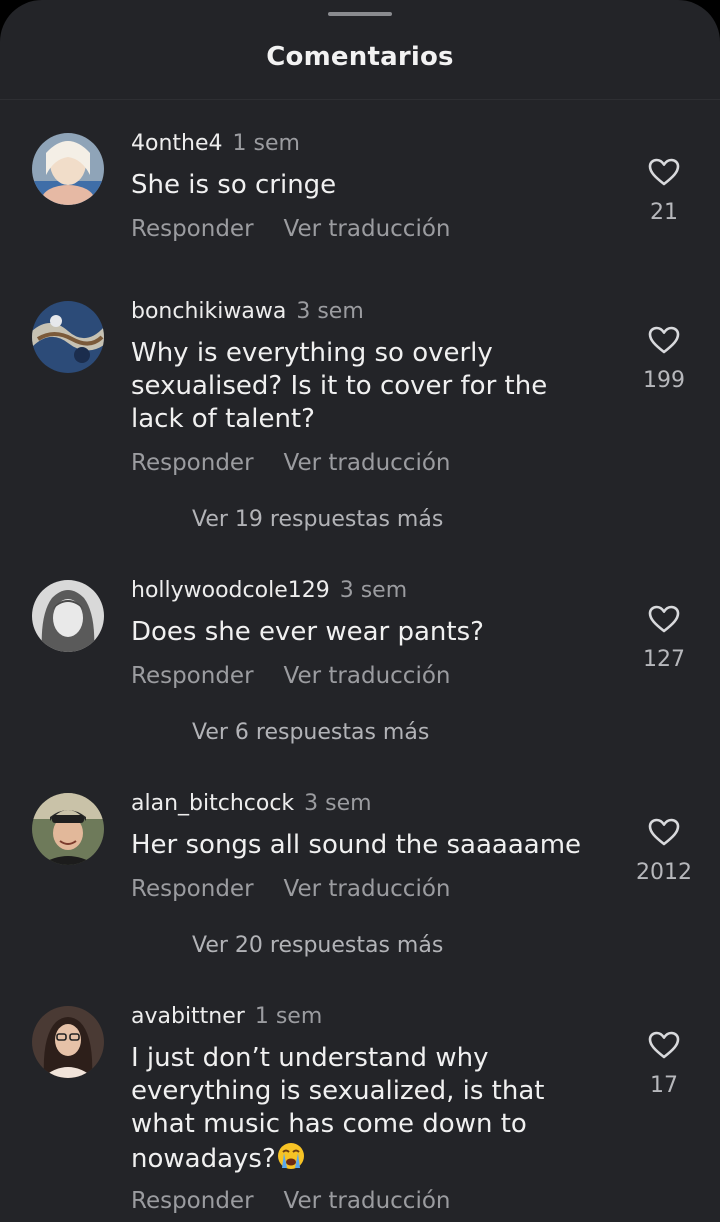 Image resolution: width=720 pixels, height=1222 pixels. What do you see at coordinates (366, 185) in the screenshot?
I see `comment-text: She is so cringe` at bounding box center [366, 185].